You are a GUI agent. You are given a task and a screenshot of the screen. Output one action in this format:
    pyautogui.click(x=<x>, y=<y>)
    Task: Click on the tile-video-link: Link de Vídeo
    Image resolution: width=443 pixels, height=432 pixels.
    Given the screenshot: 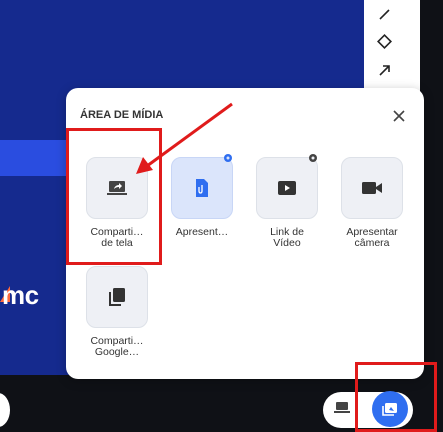 What is the action you would take?
    pyautogui.click(x=287, y=201)
    